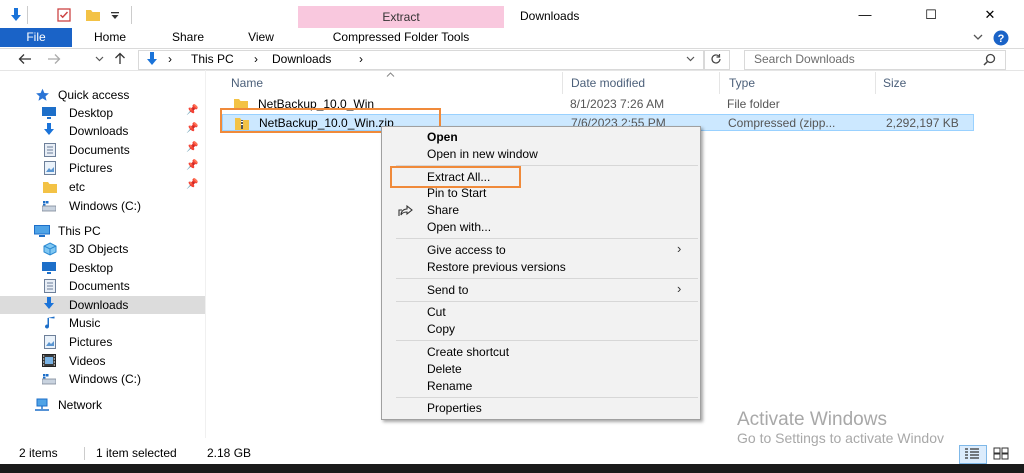 This screenshot has width=1024, height=473. Describe the element at coordinates (608, 83) in the screenshot. I see `column-header-date: Date modified` at that location.